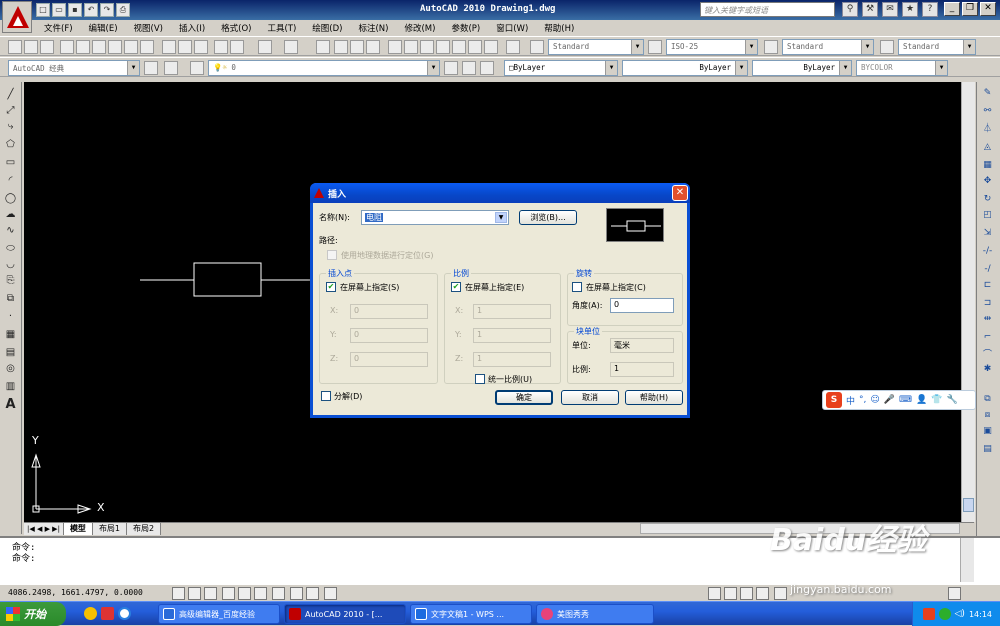 This screenshot has height=626, width=1000. Describe the element at coordinates (714, 593) in the screenshot. I see `model-space-icon` at that location.